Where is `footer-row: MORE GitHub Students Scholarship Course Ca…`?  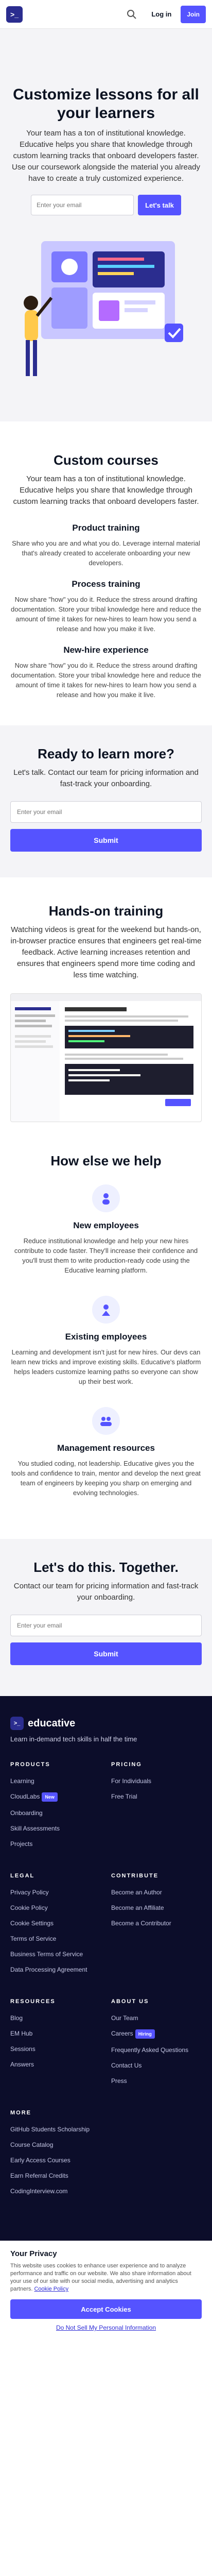 footer-row: MORE GitHub Students Scholarship Course Ca… is located at coordinates (106, 2156).